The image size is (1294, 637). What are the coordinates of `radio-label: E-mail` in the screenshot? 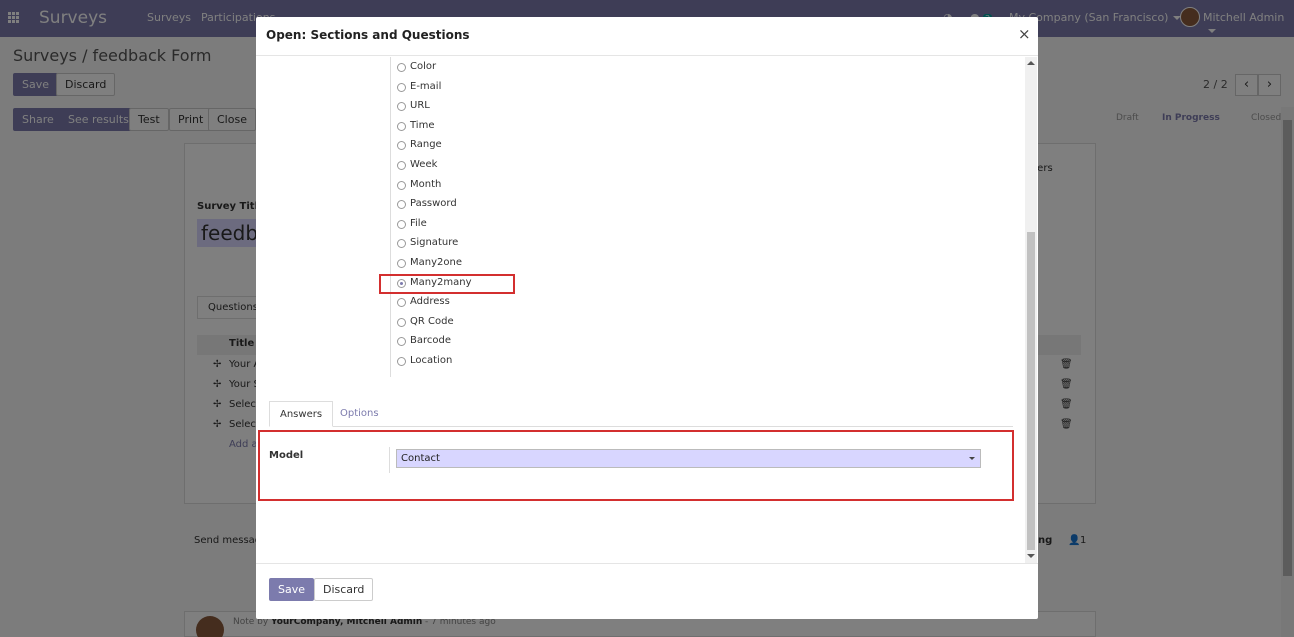 It's located at (426, 86).